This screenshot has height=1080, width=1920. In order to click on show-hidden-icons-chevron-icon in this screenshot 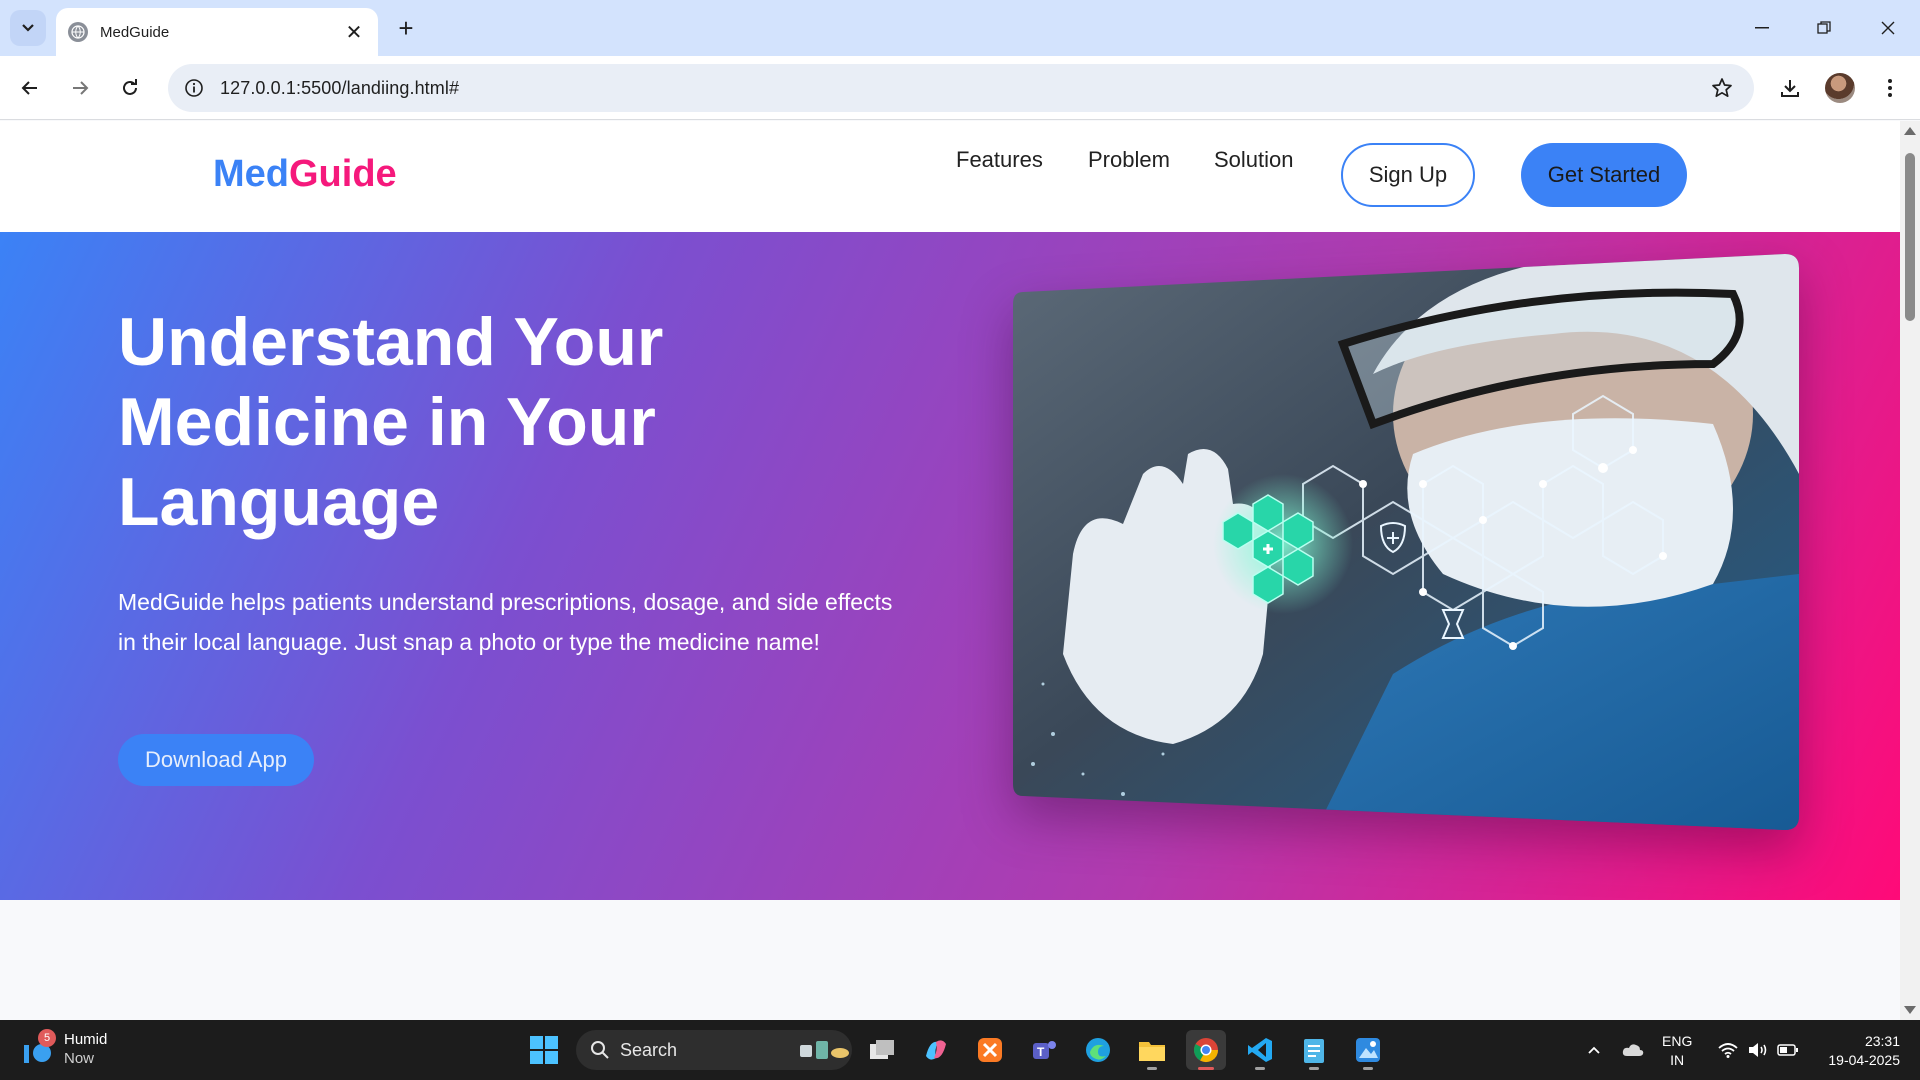, I will do `click(1594, 1050)`.